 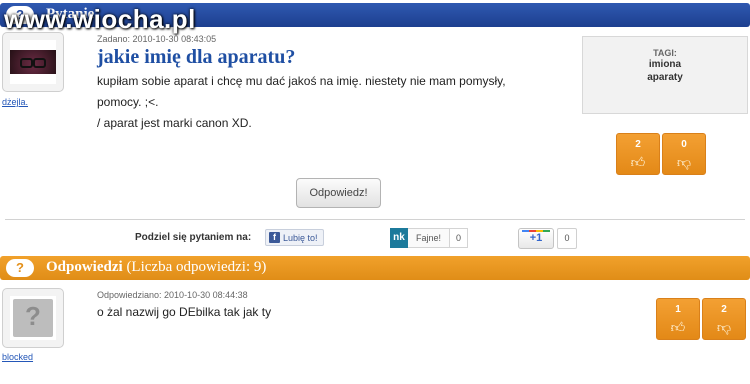 I want to click on user-avatar-photo-icon, so click(x=33, y=62).